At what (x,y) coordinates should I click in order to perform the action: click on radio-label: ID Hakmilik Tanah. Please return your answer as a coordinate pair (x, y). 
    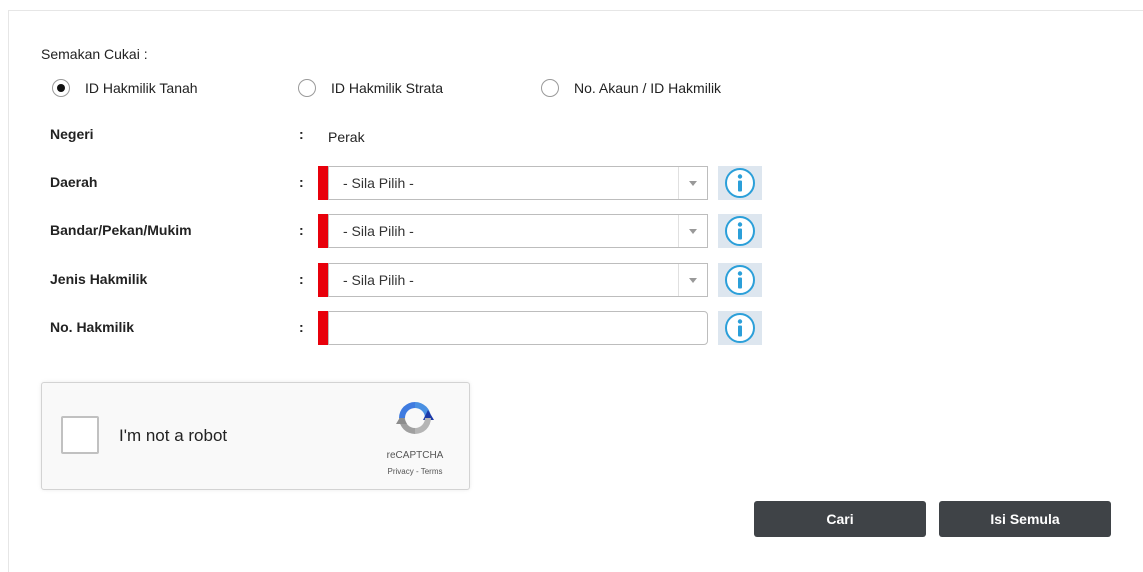
    Looking at the image, I should click on (141, 88).